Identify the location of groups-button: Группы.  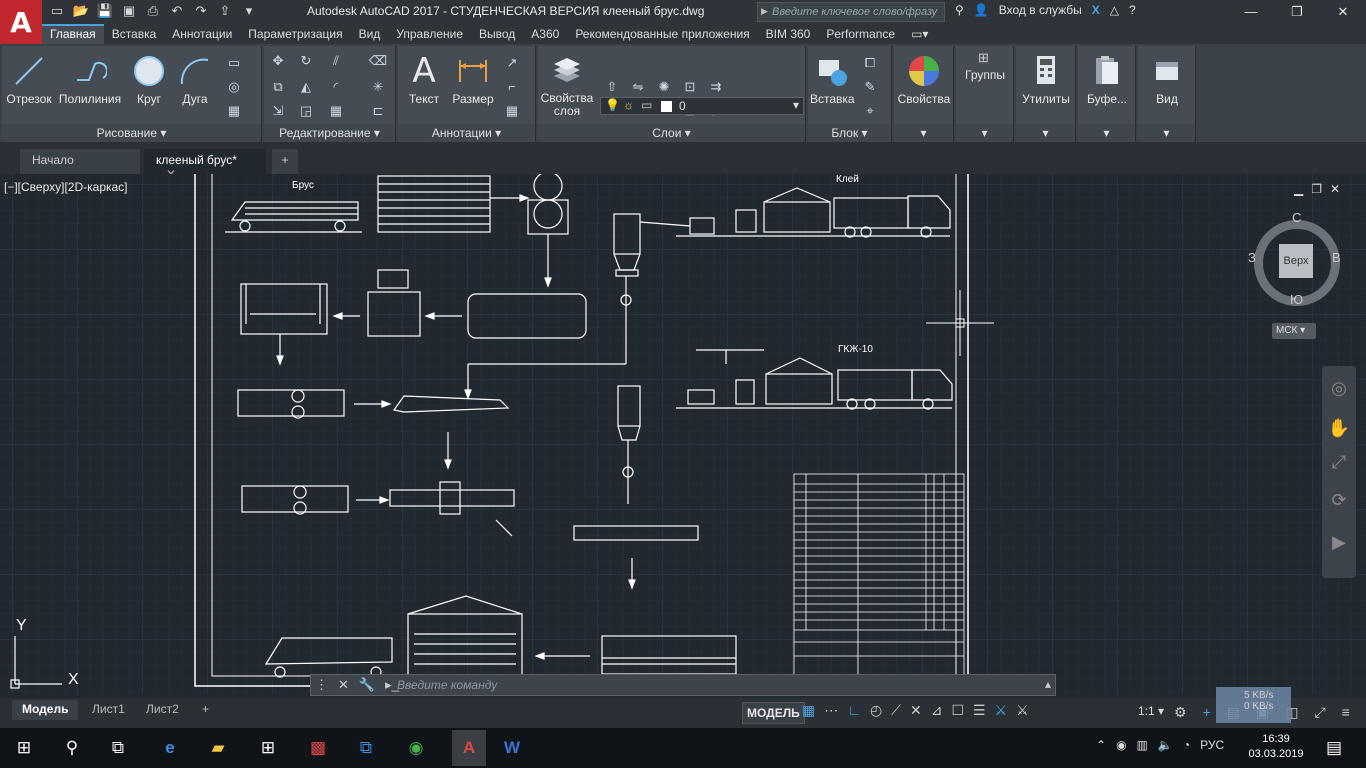
(985, 75).